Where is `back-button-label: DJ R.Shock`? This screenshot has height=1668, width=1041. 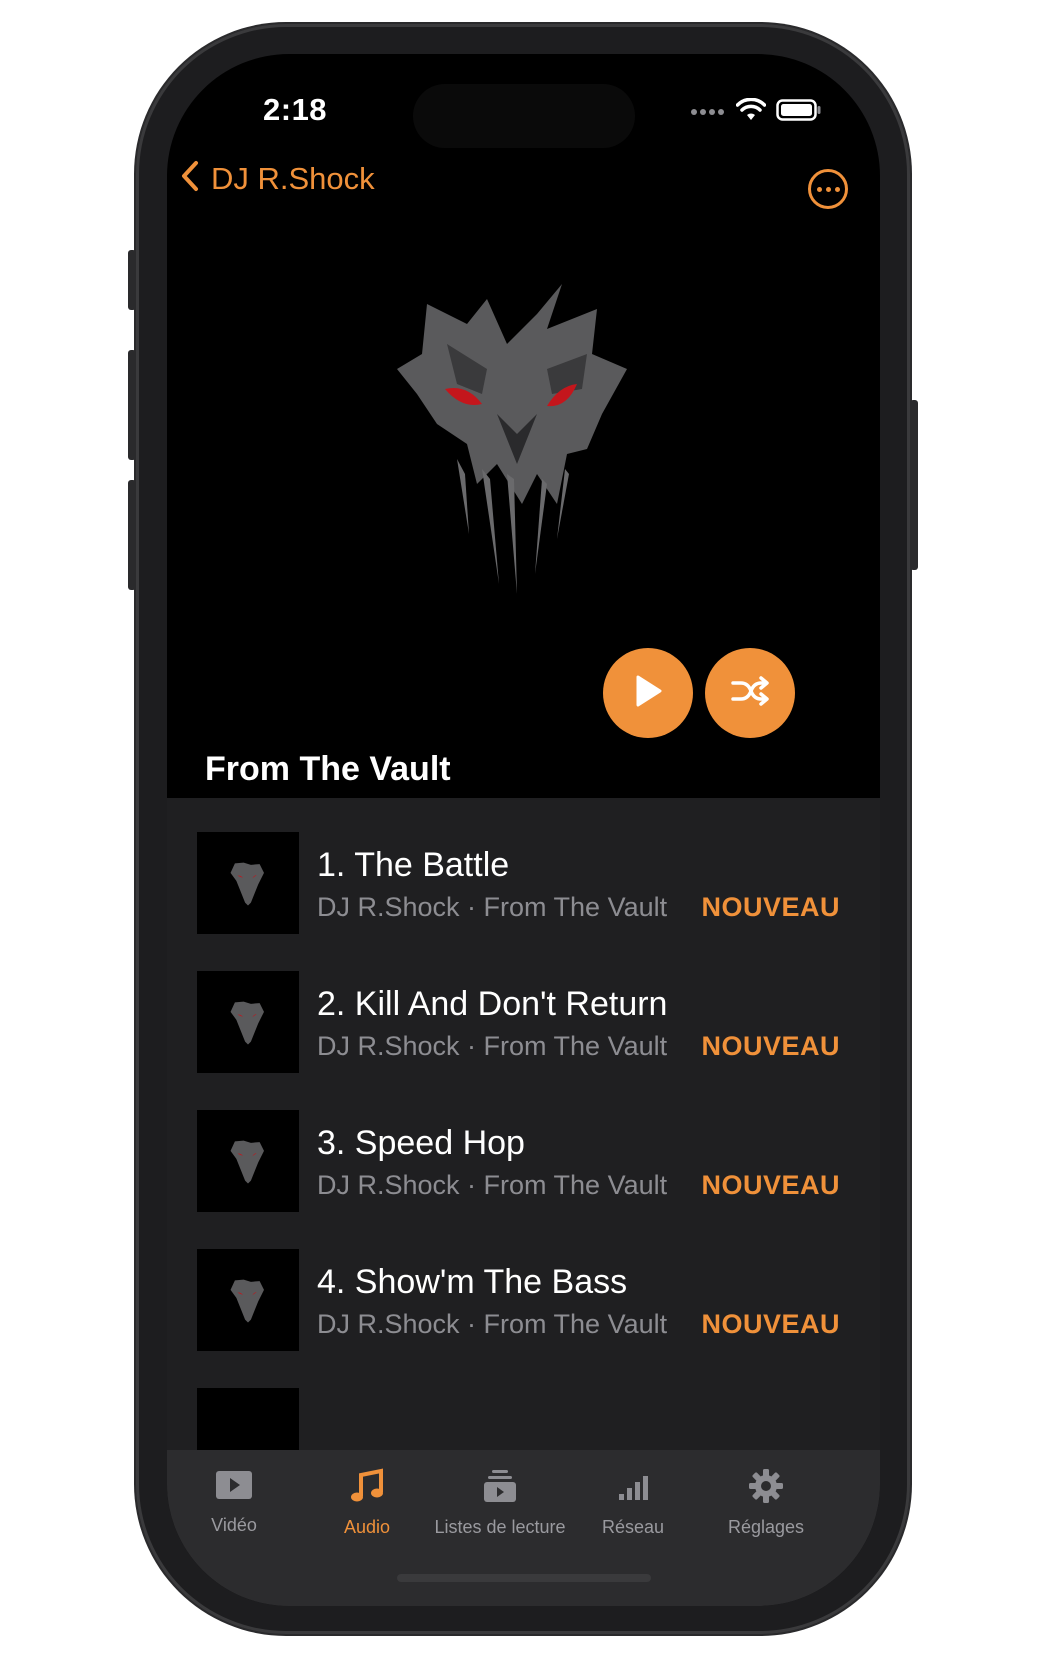
back-button-label: DJ R.Shock is located at coordinates (293, 178).